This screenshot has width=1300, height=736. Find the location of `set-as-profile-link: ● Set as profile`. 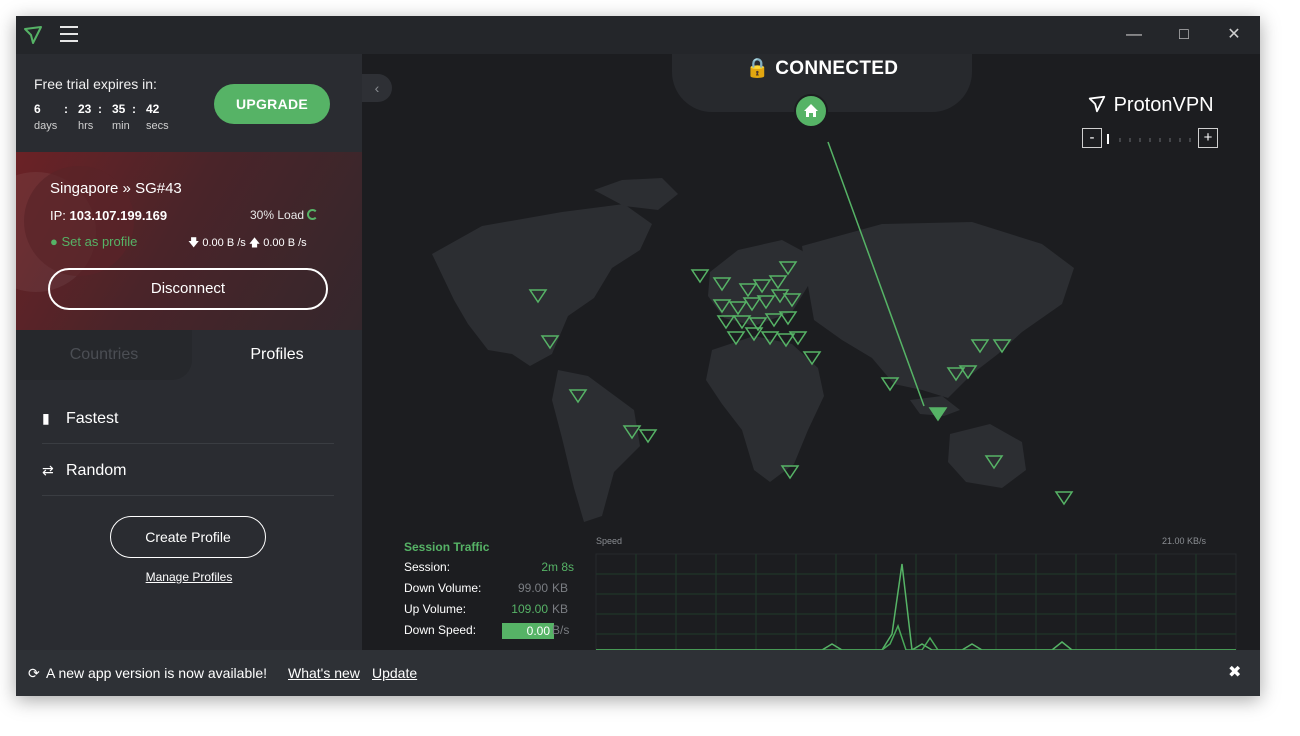

set-as-profile-link: ● Set as profile is located at coordinates (93, 241).